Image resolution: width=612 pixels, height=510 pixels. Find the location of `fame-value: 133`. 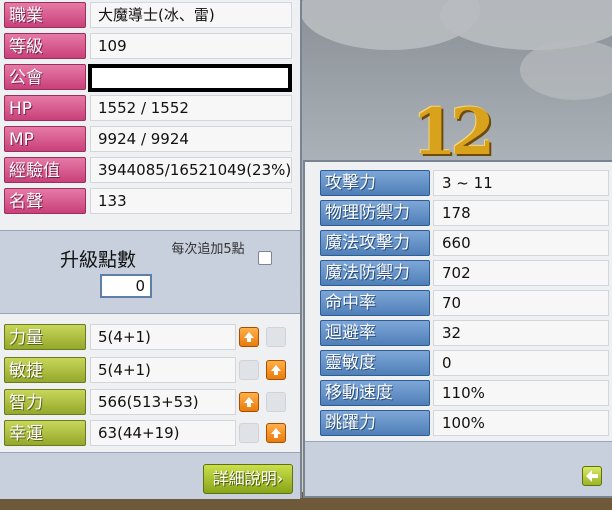

fame-value: 133 is located at coordinates (191, 201).